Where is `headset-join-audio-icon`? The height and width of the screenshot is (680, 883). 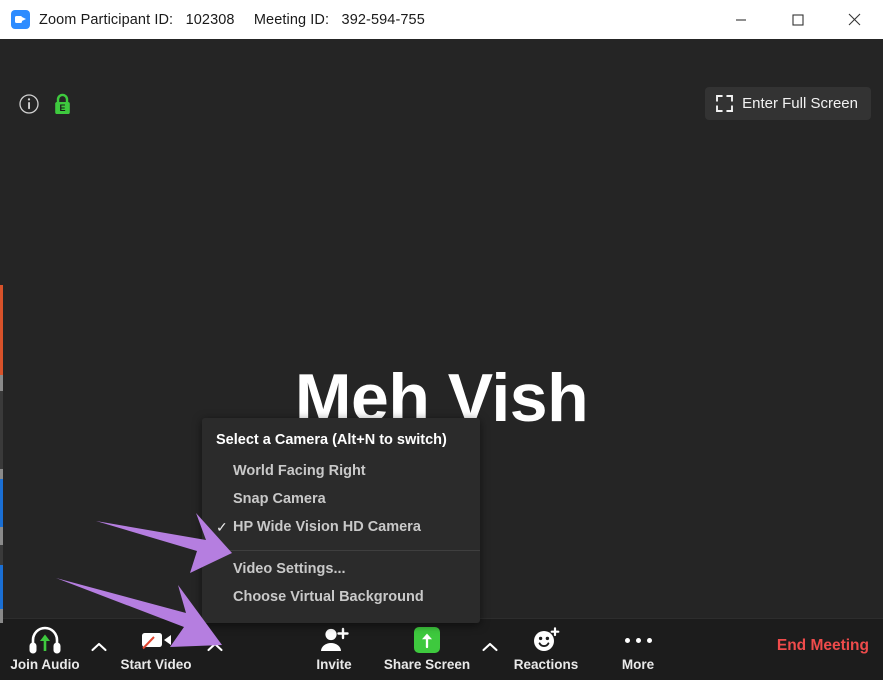
headset-join-audio-icon is located at coordinates (45, 640).